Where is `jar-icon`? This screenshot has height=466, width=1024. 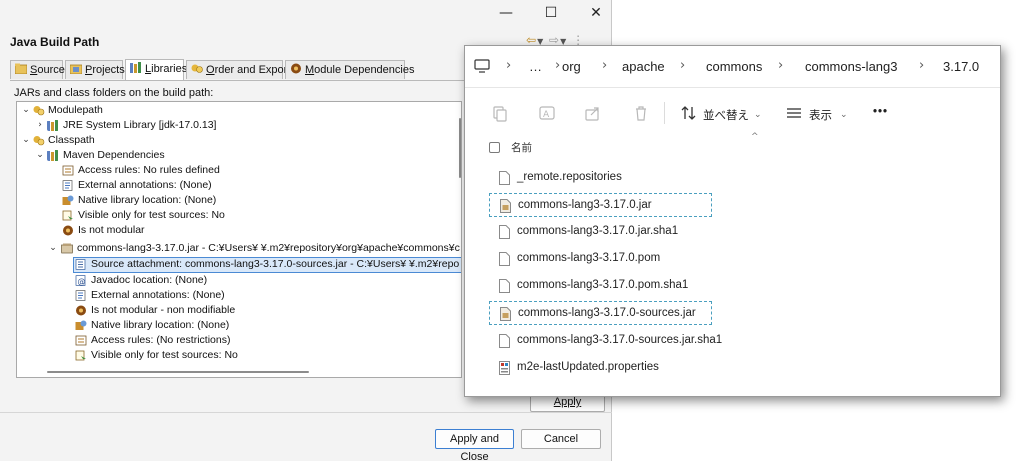
jar-icon is located at coordinates (67, 248).